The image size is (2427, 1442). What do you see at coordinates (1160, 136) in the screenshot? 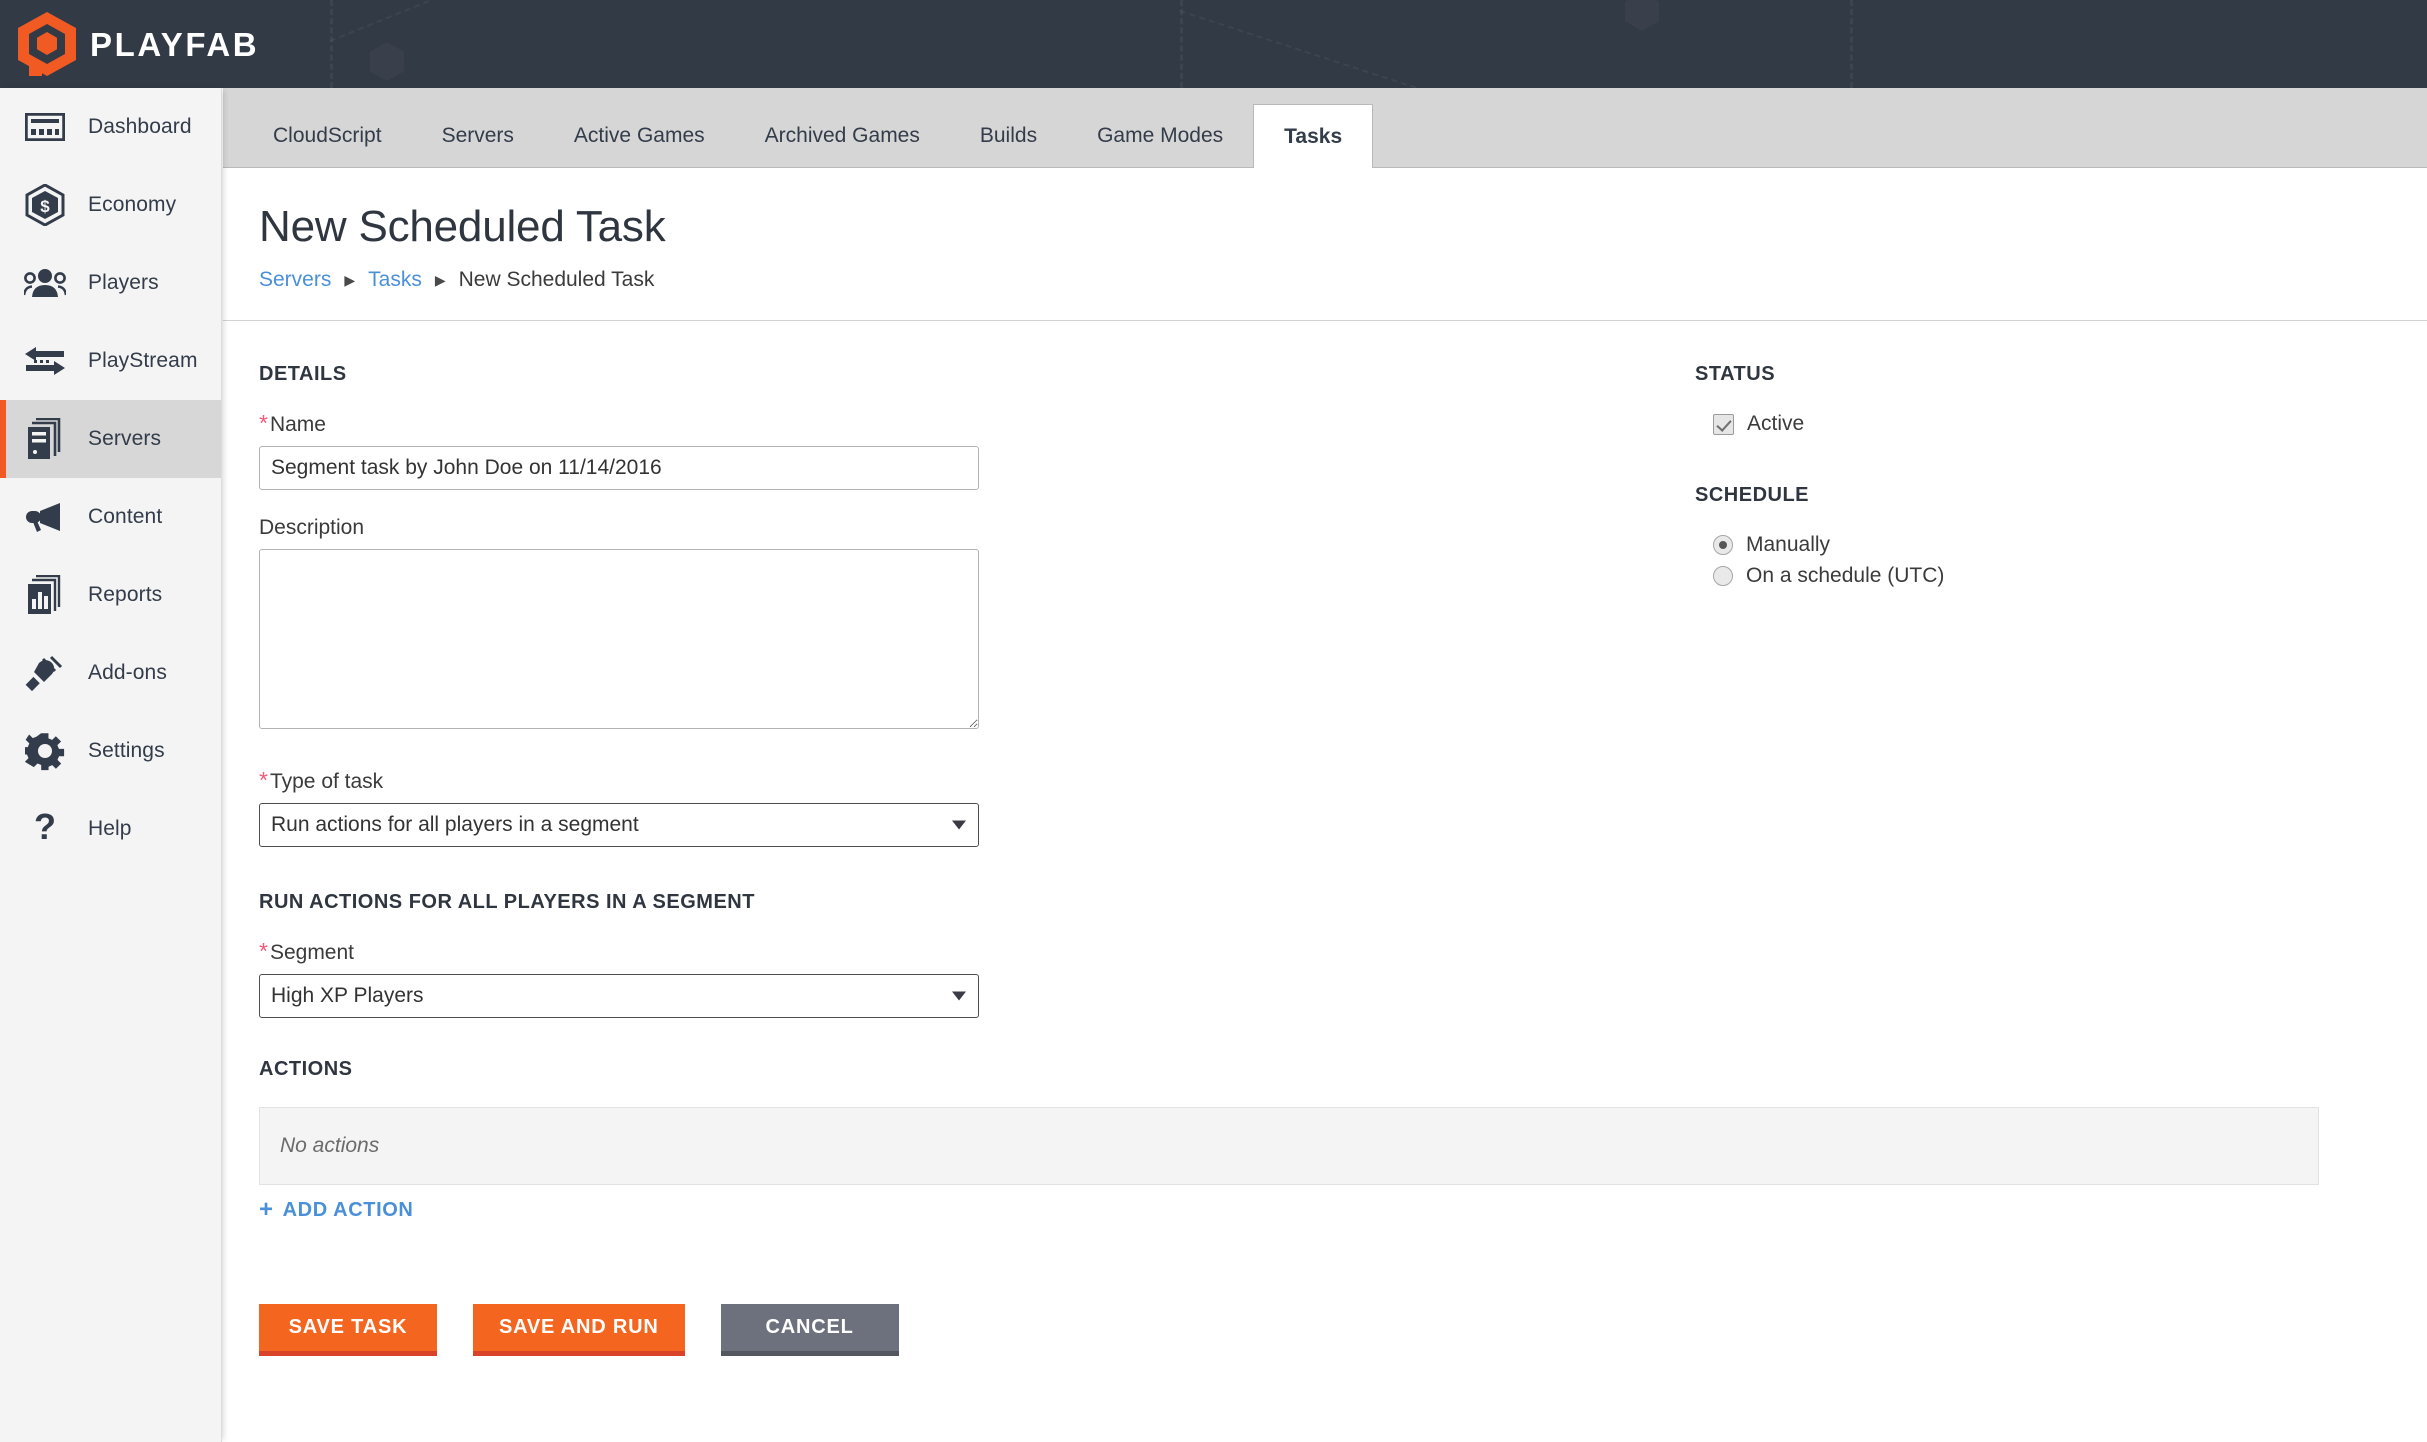
I see `tab-game-modes: Game Modes` at bounding box center [1160, 136].